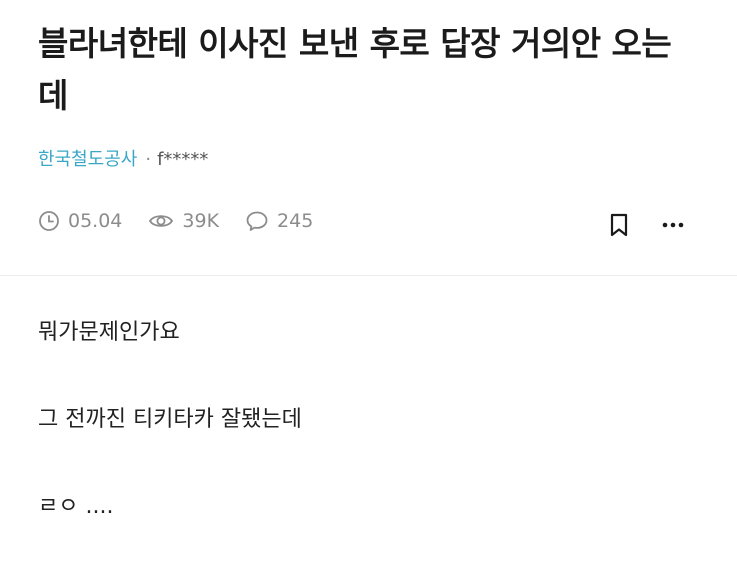  What do you see at coordinates (295, 221) in the screenshot?
I see `post-comments-text: 245` at bounding box center [295, 221].